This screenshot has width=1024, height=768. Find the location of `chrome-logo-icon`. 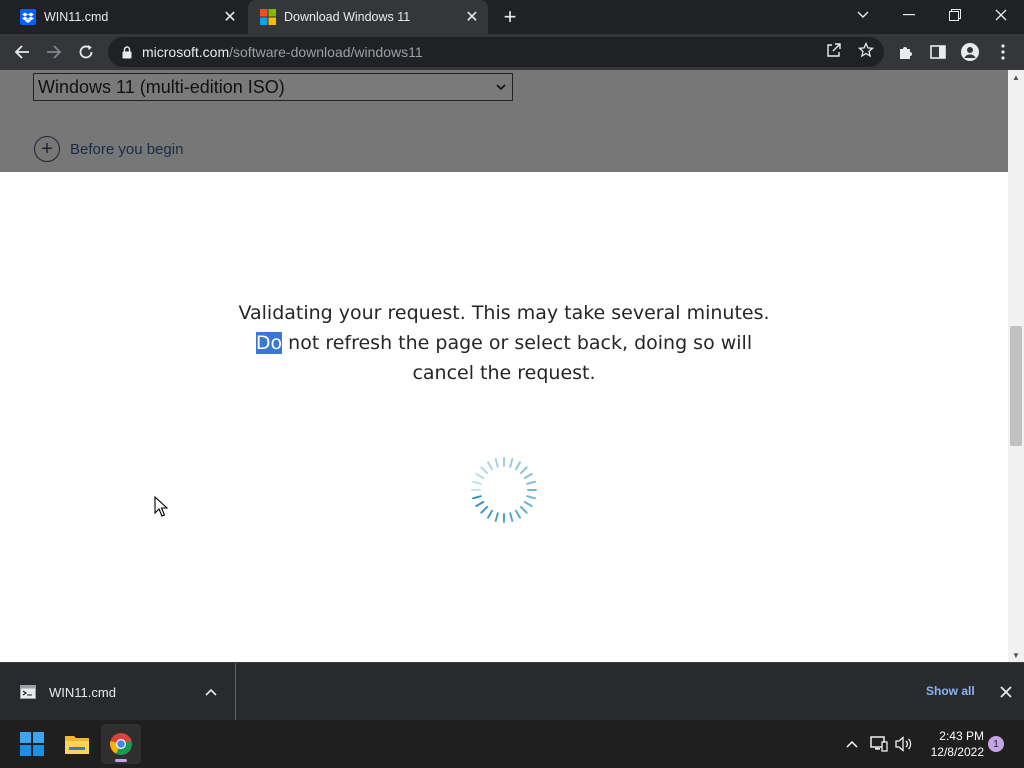

chrome-logo-icon is located at coordinates (121, 744).